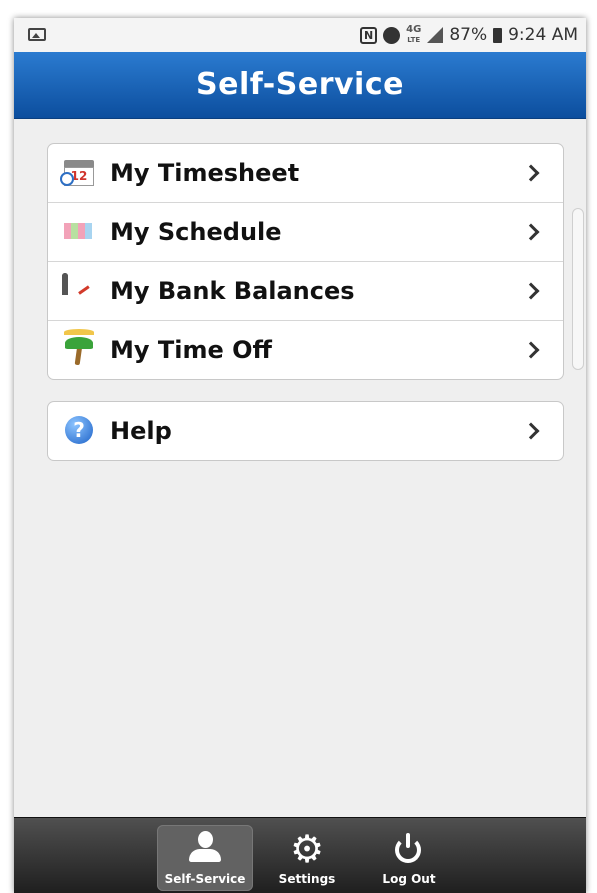 The image size is (597, 893). I want to click on tab-label: Log Out, so click(409, 879).